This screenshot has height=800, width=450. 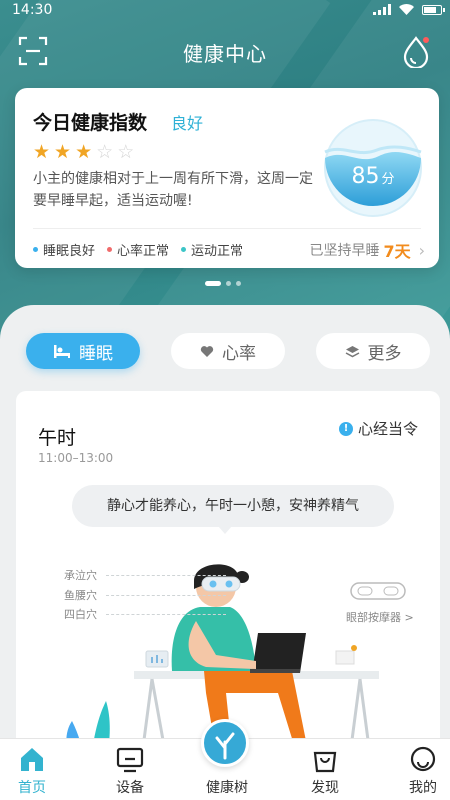 What do you see at coordinates (344, 251) in the screenshot?
I see `streak-label: 已坚持早睡` at bounding box center [344, 251].